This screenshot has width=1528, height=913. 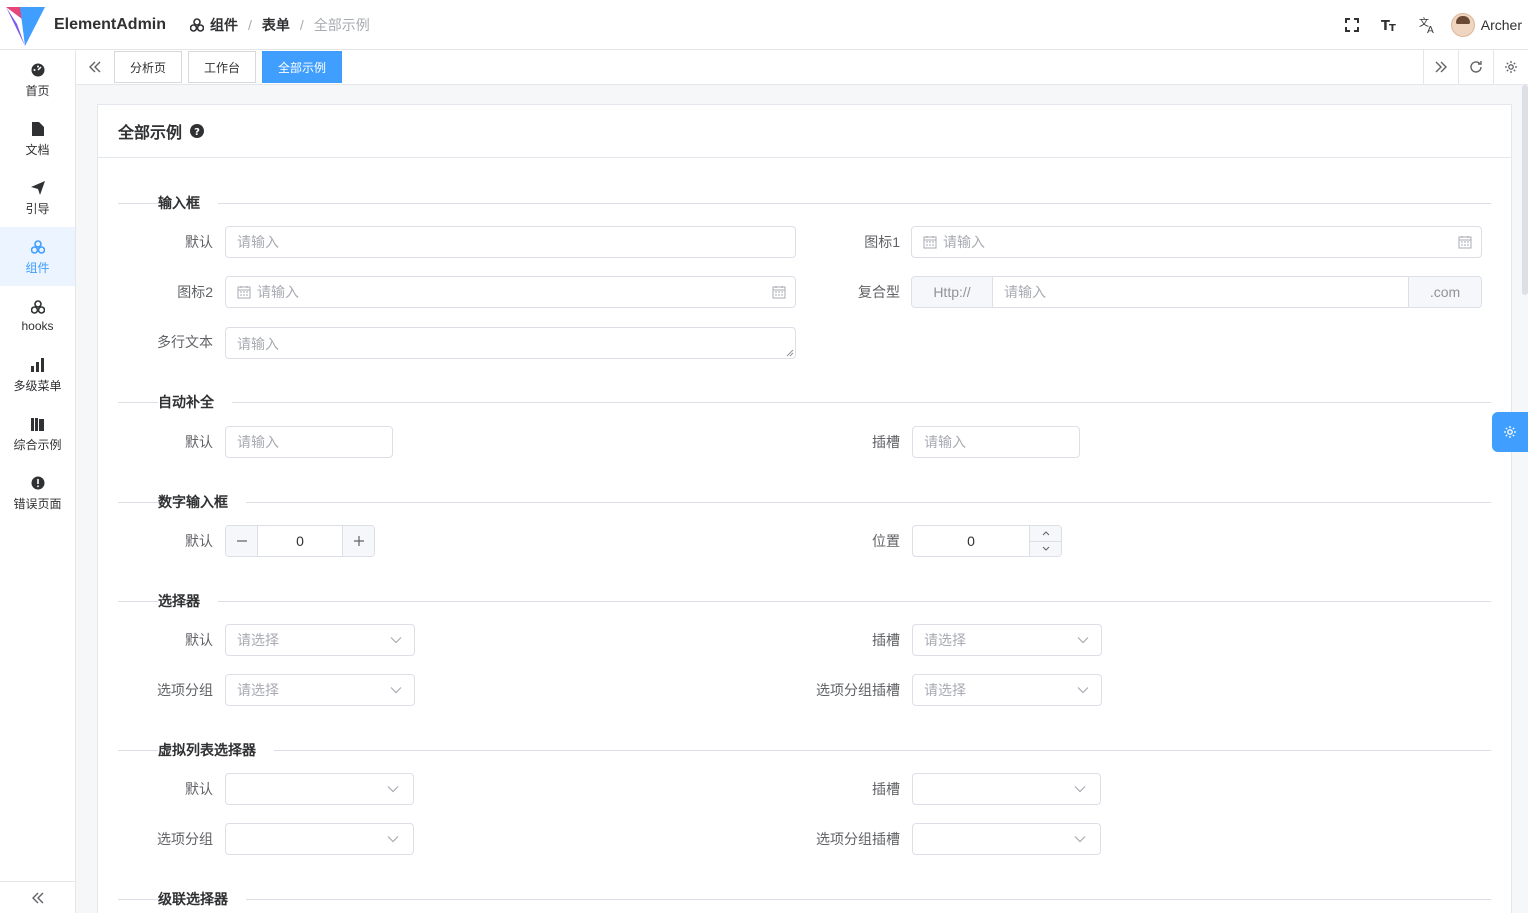 I want to click on field-label: 选项分组, so click(x=185, y=690).